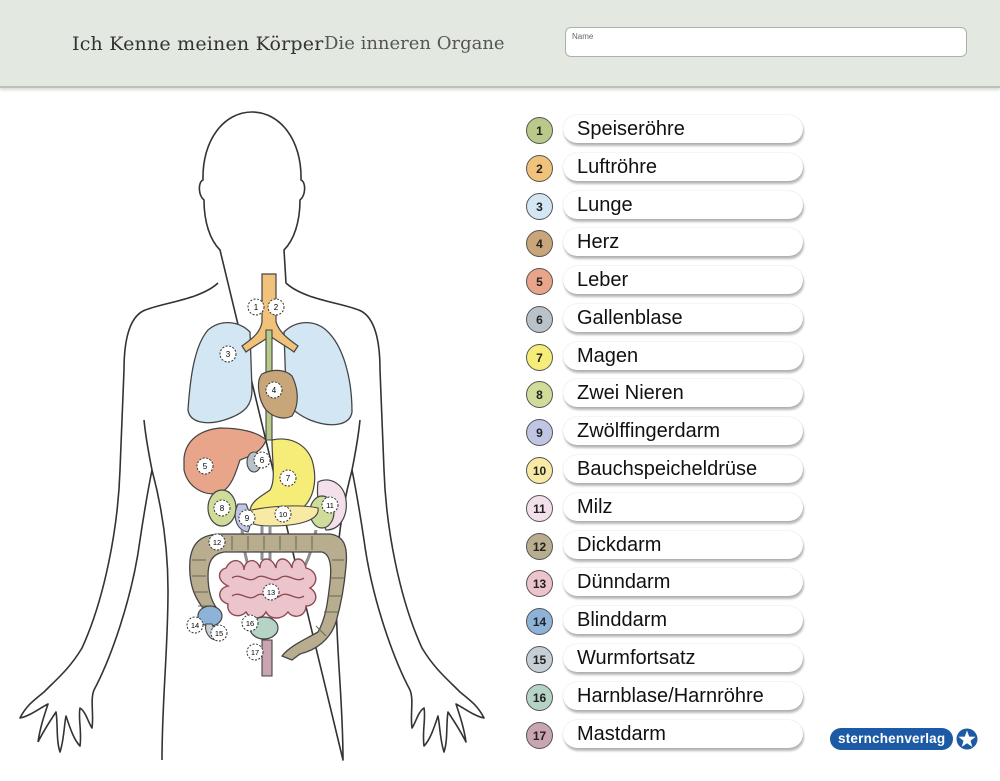 The image size is (1000, 781). I want to click on legend-number: 15, so click(539, 659).